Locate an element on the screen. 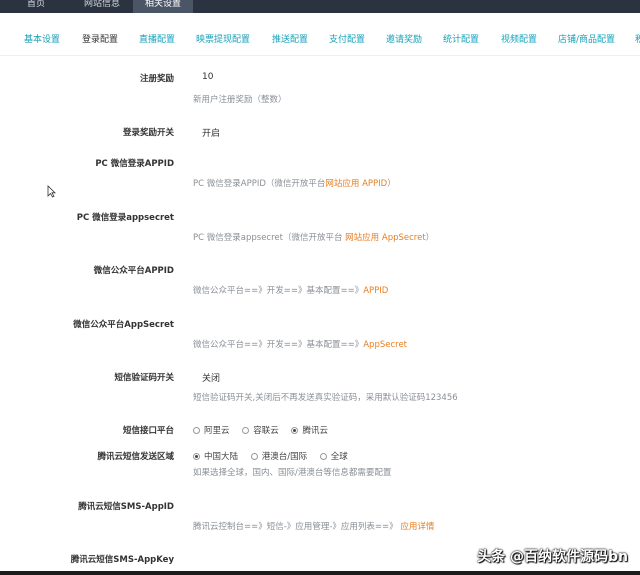  pc-wechat-appid-label: PC 微信登录APPID is located at coordinates (134, 164).